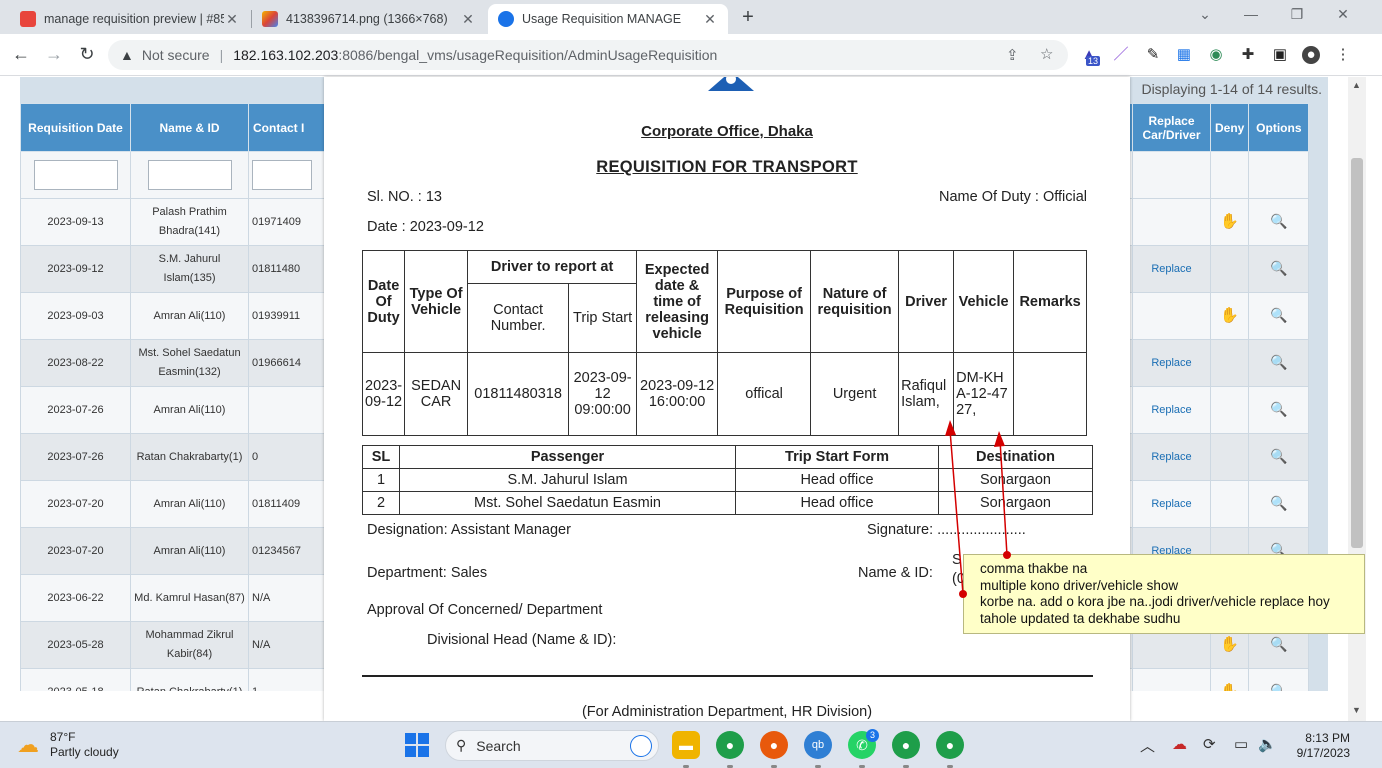  What do you see at coordinates (1320, 746) in the screenshot?
I see `system-clock: 8:13 PM 9/17/2023` at bounding box center [1320, 746].